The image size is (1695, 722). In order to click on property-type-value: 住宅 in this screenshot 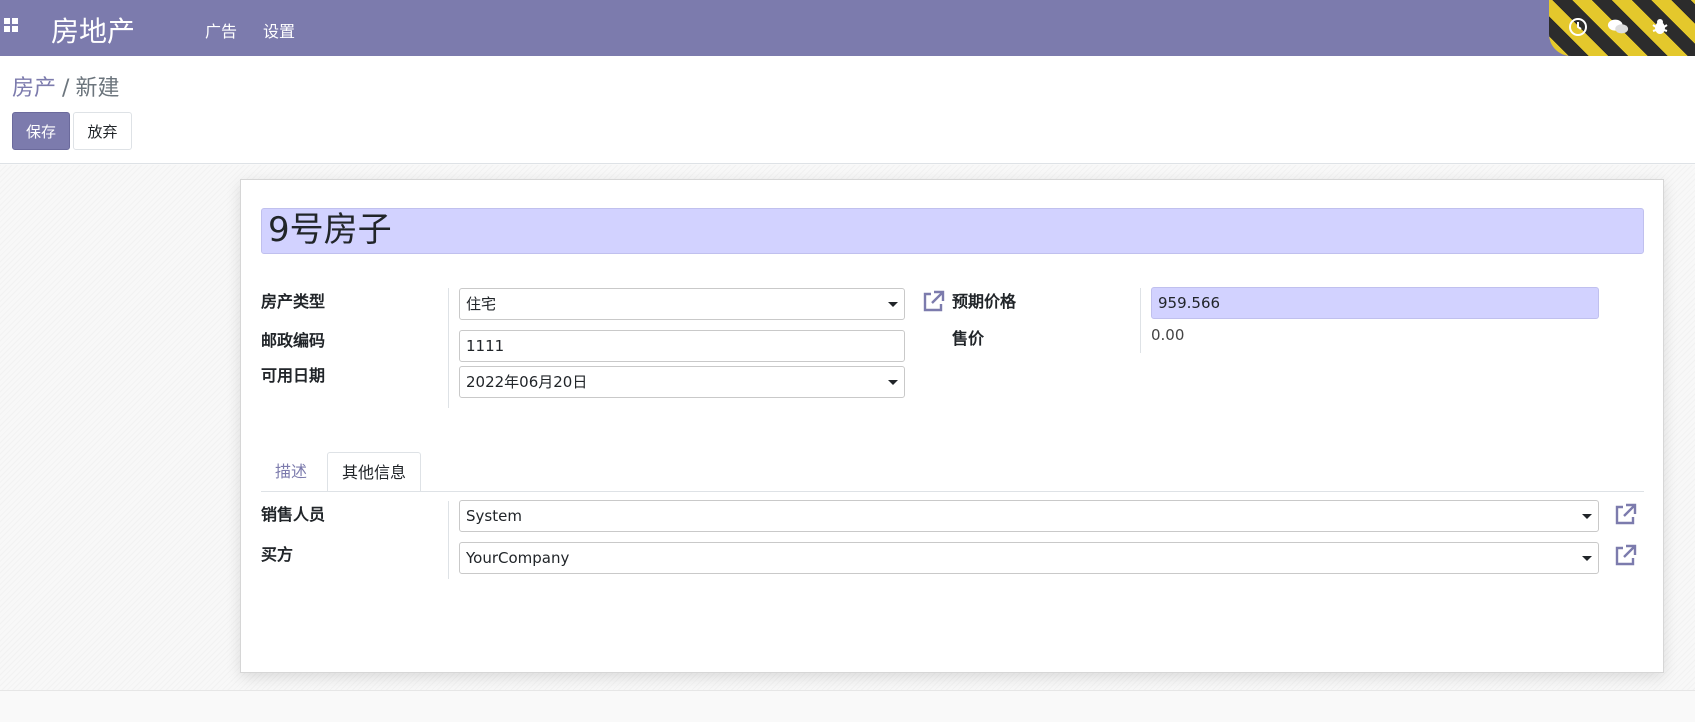, I will do `click(481, 304)`.